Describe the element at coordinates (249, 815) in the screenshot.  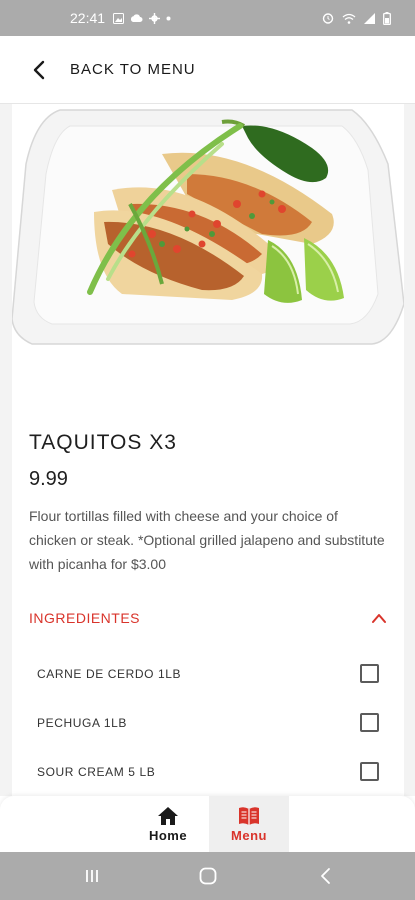
I see `menu-book-icon` at that location.